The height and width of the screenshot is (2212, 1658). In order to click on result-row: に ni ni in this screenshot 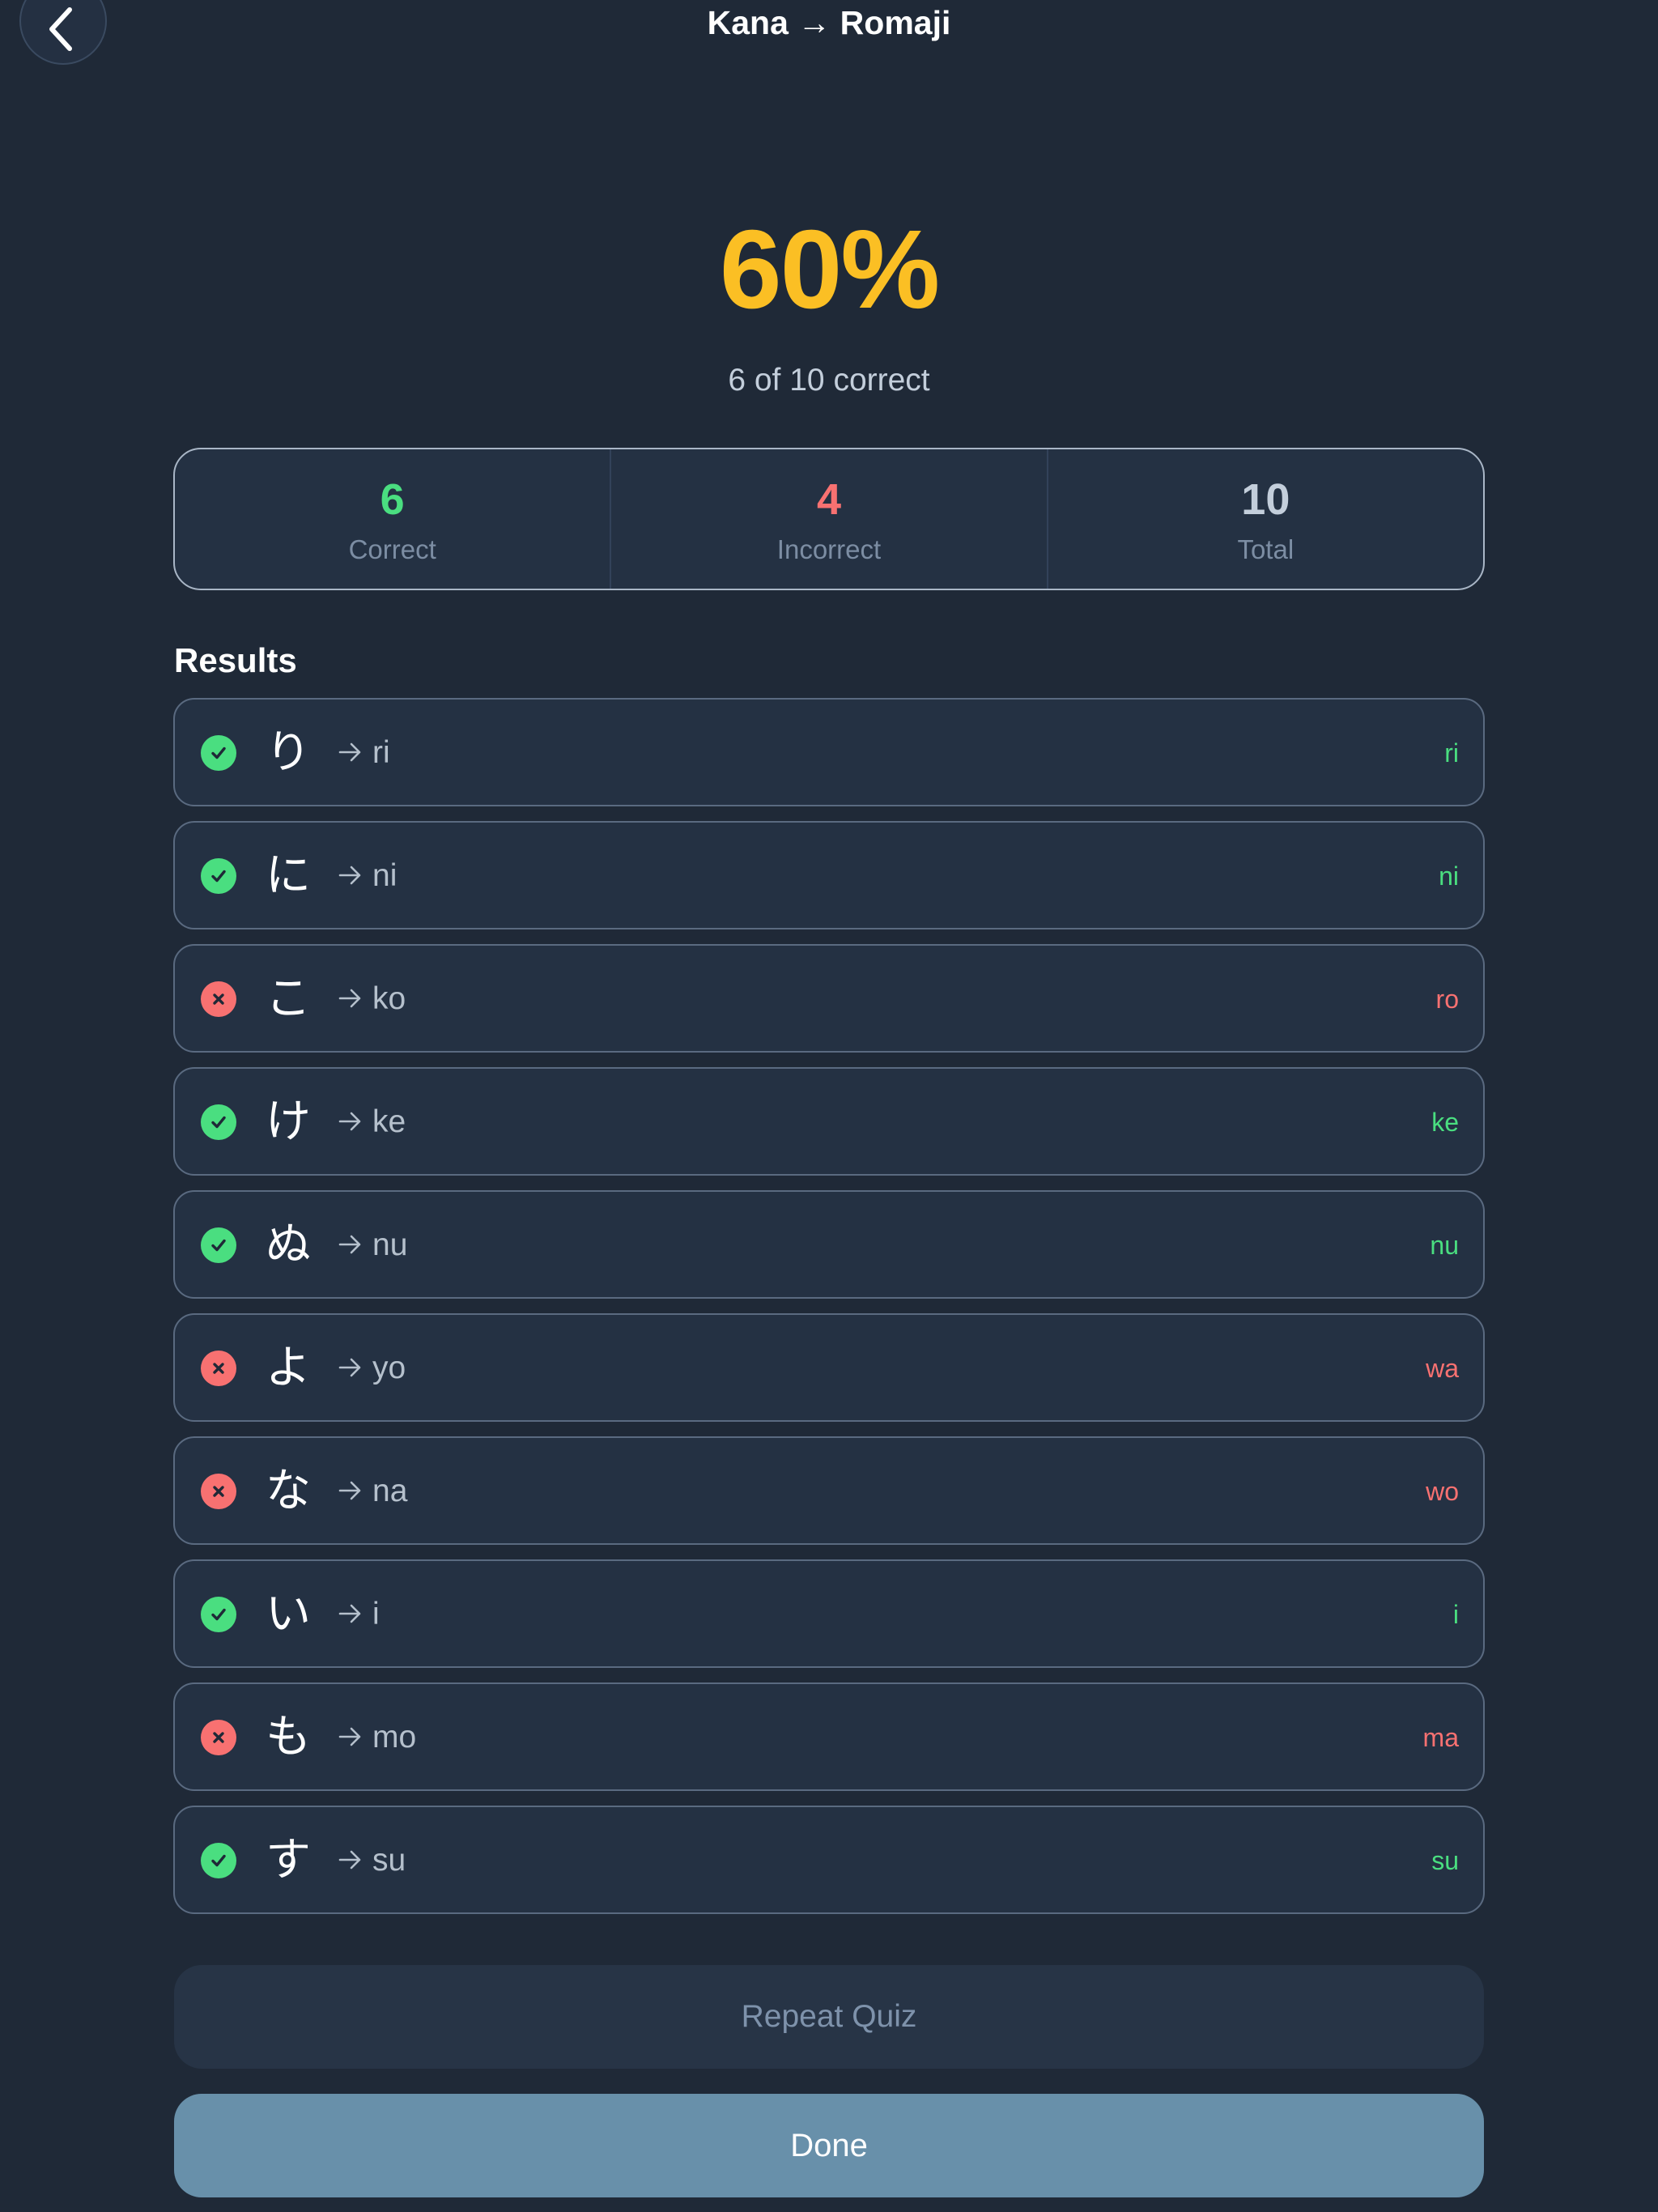, I will do `click(829, 875)`.